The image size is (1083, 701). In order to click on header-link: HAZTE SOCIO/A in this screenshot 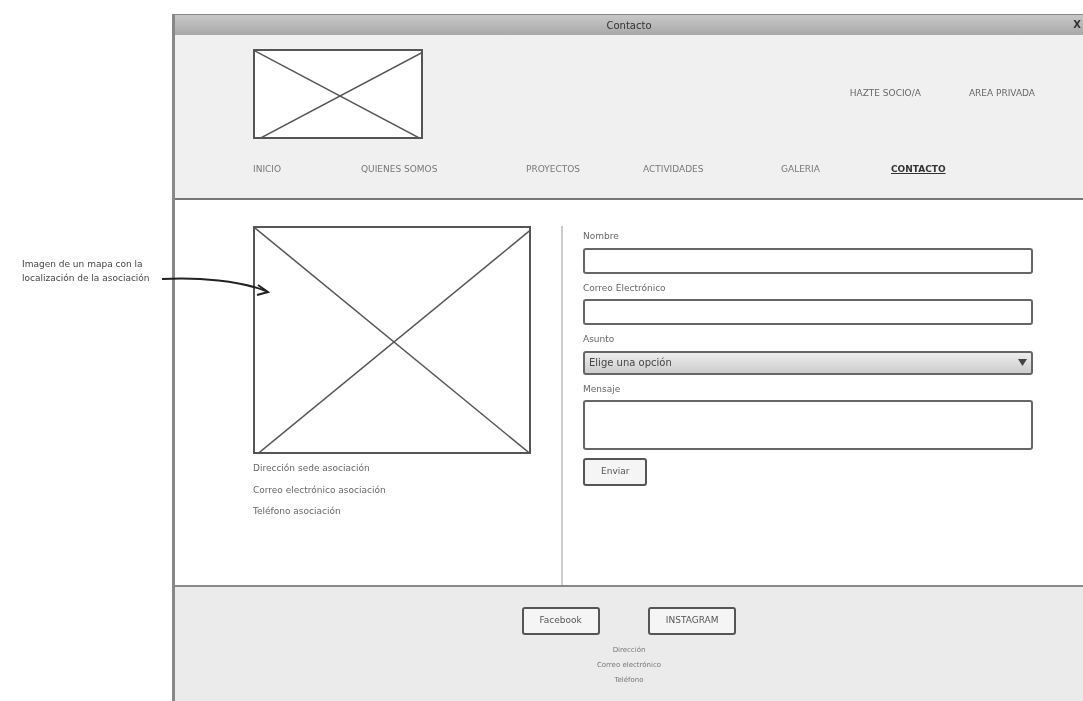, I will do `click(885, 94)`.